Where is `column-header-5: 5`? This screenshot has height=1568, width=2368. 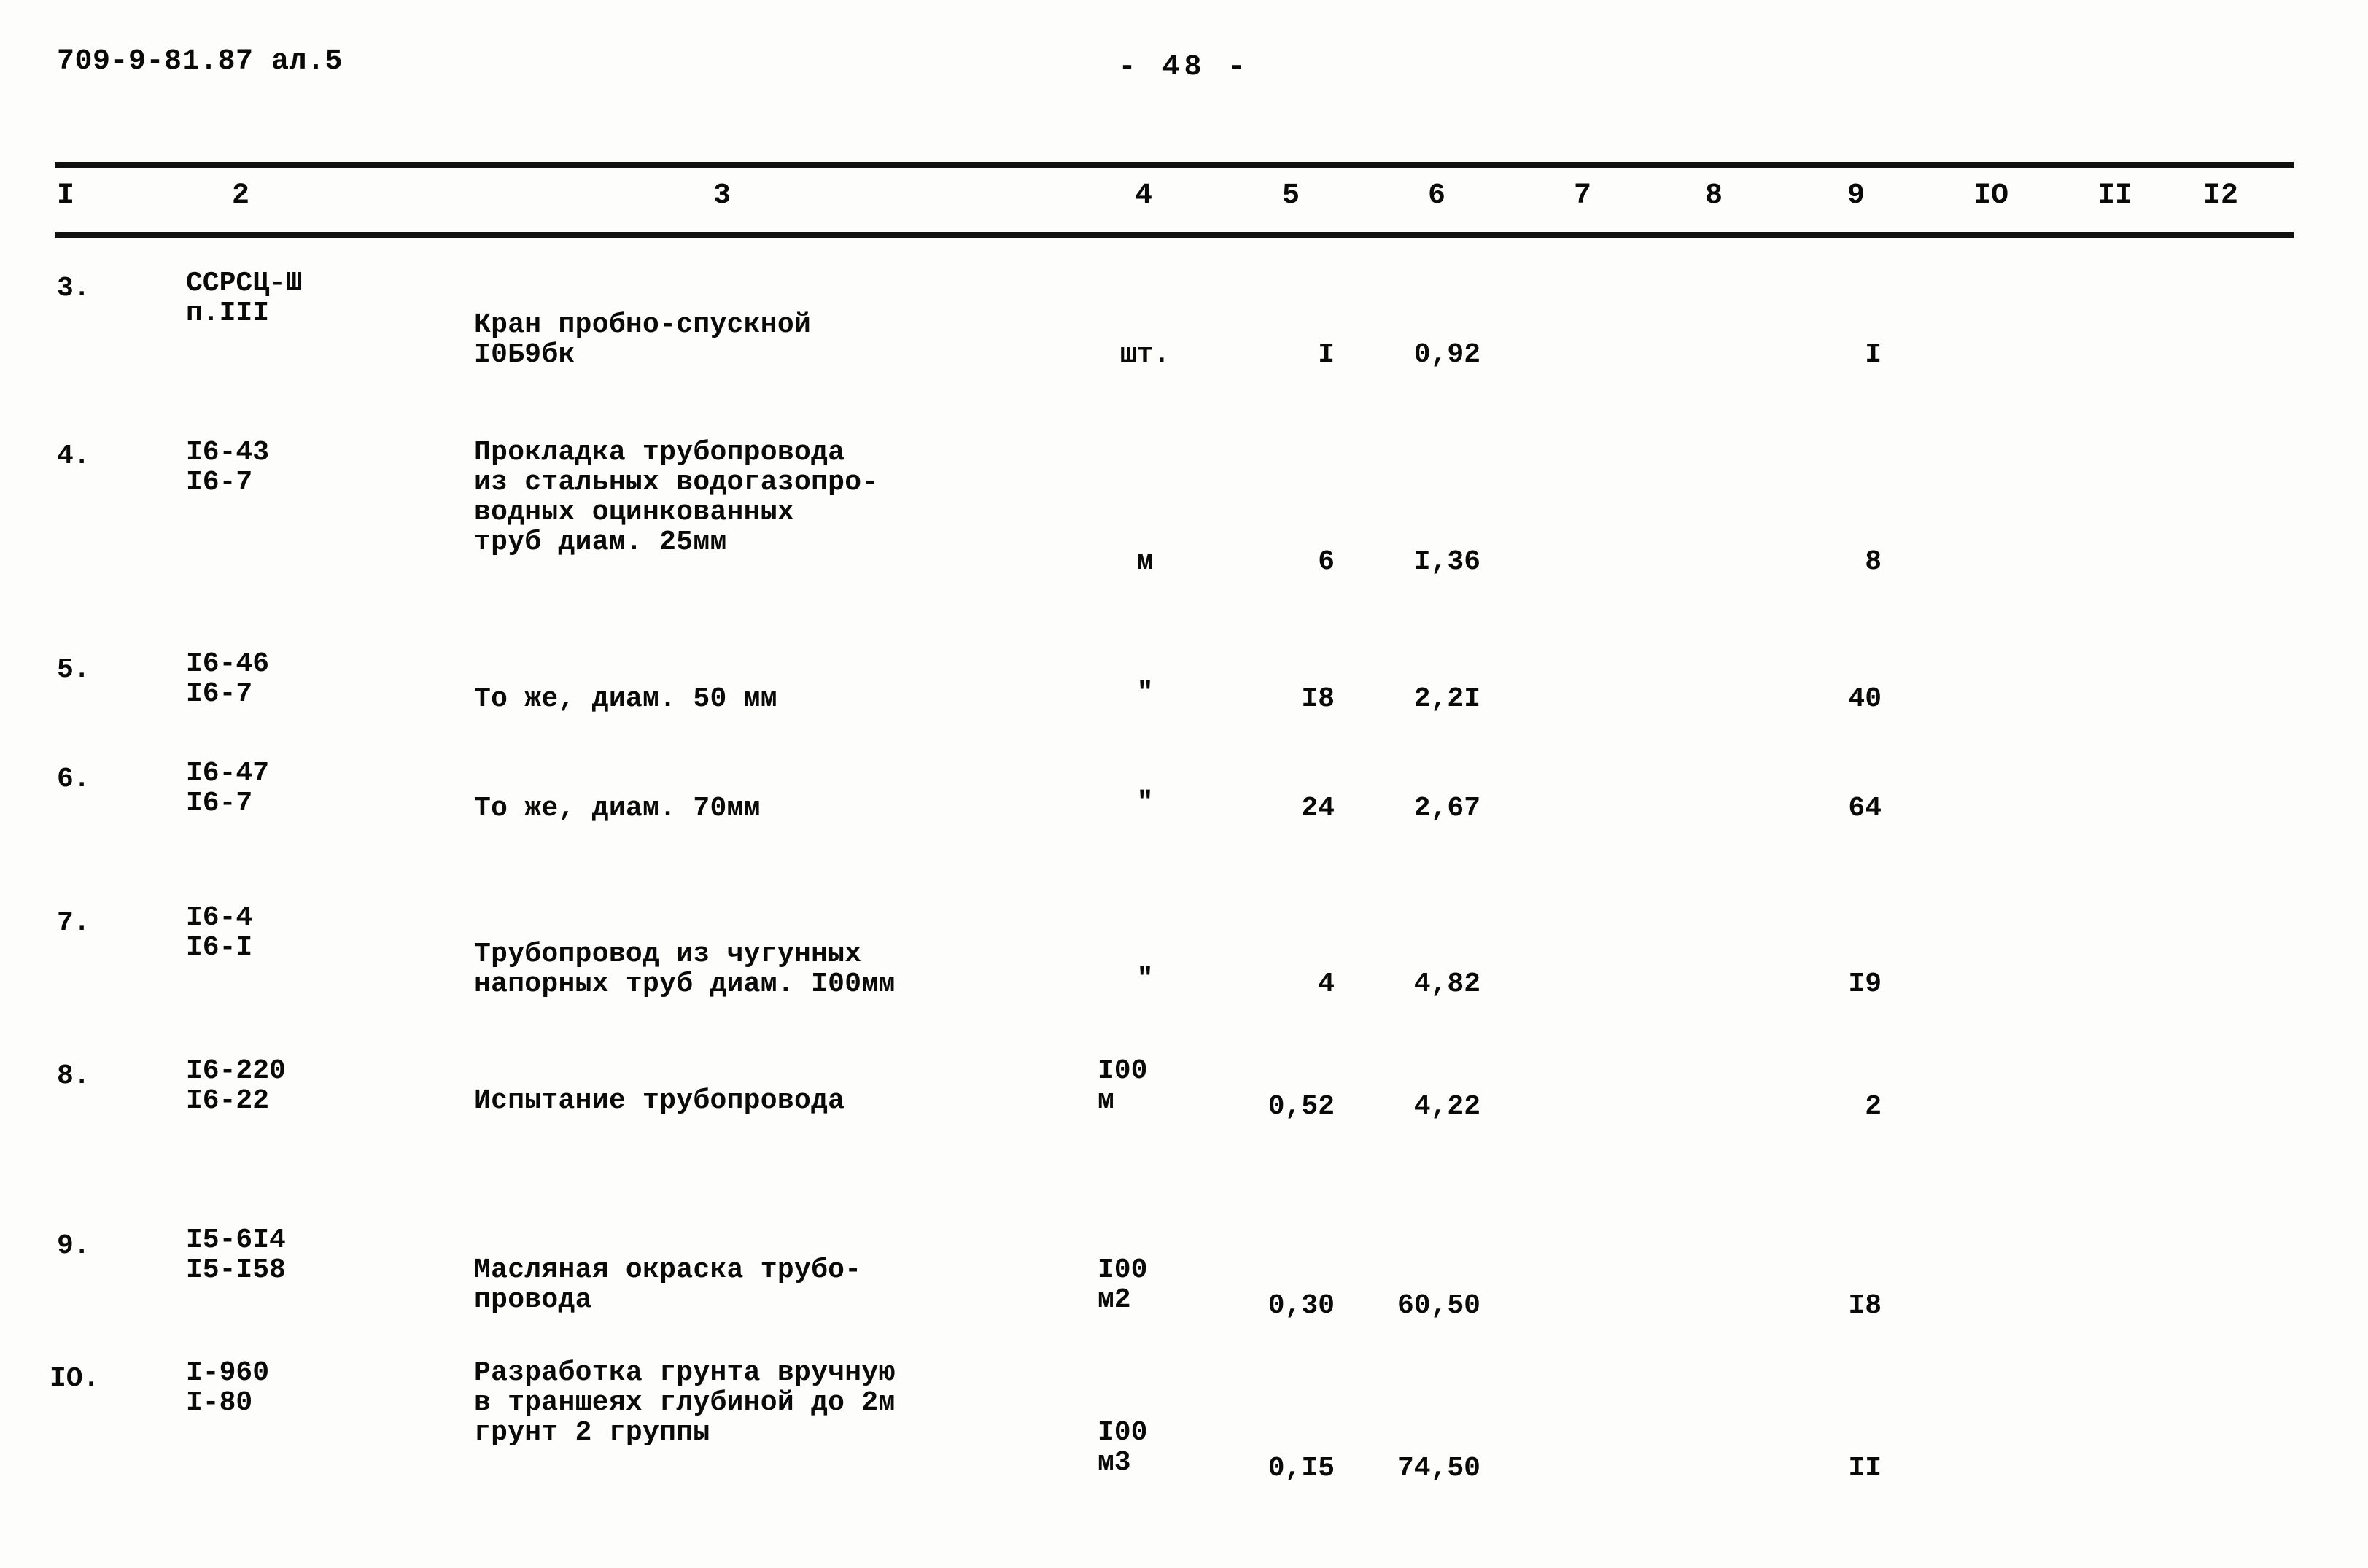
column-header-5: 5 is located at coordinates (1290, 195).